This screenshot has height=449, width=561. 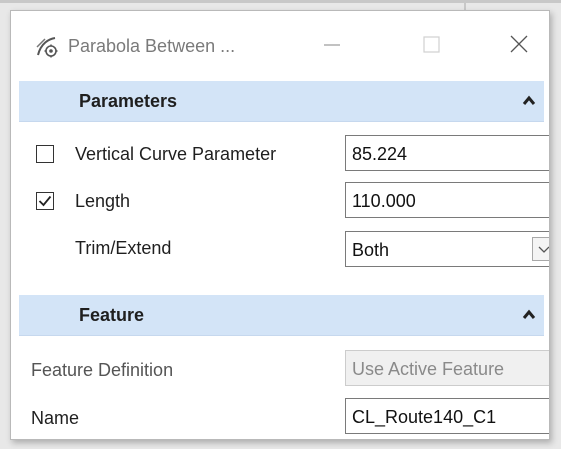 I want to click on feature-header: Feature, so click(x=281, y=315).